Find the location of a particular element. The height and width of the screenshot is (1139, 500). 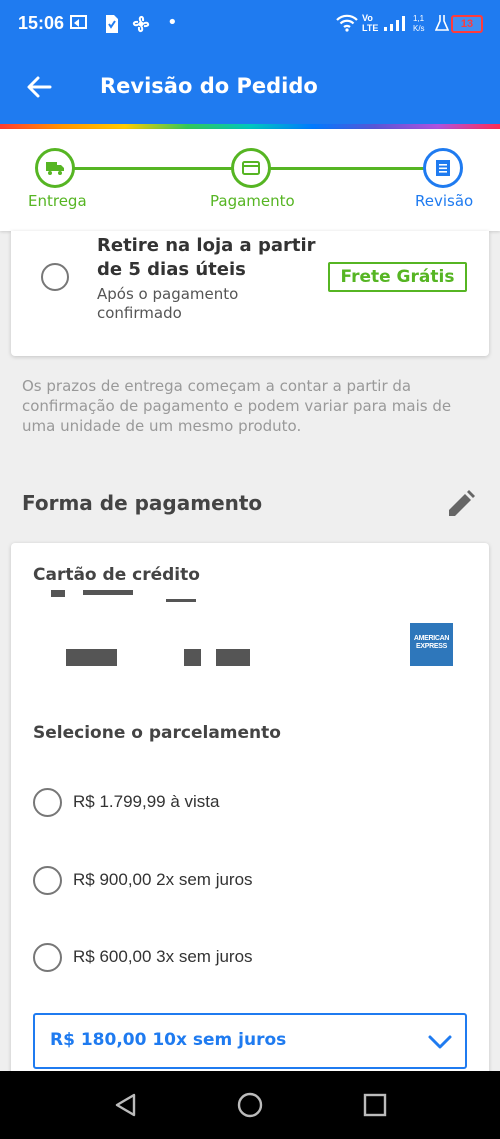

truck-icon is located at coordinates (55, 168).